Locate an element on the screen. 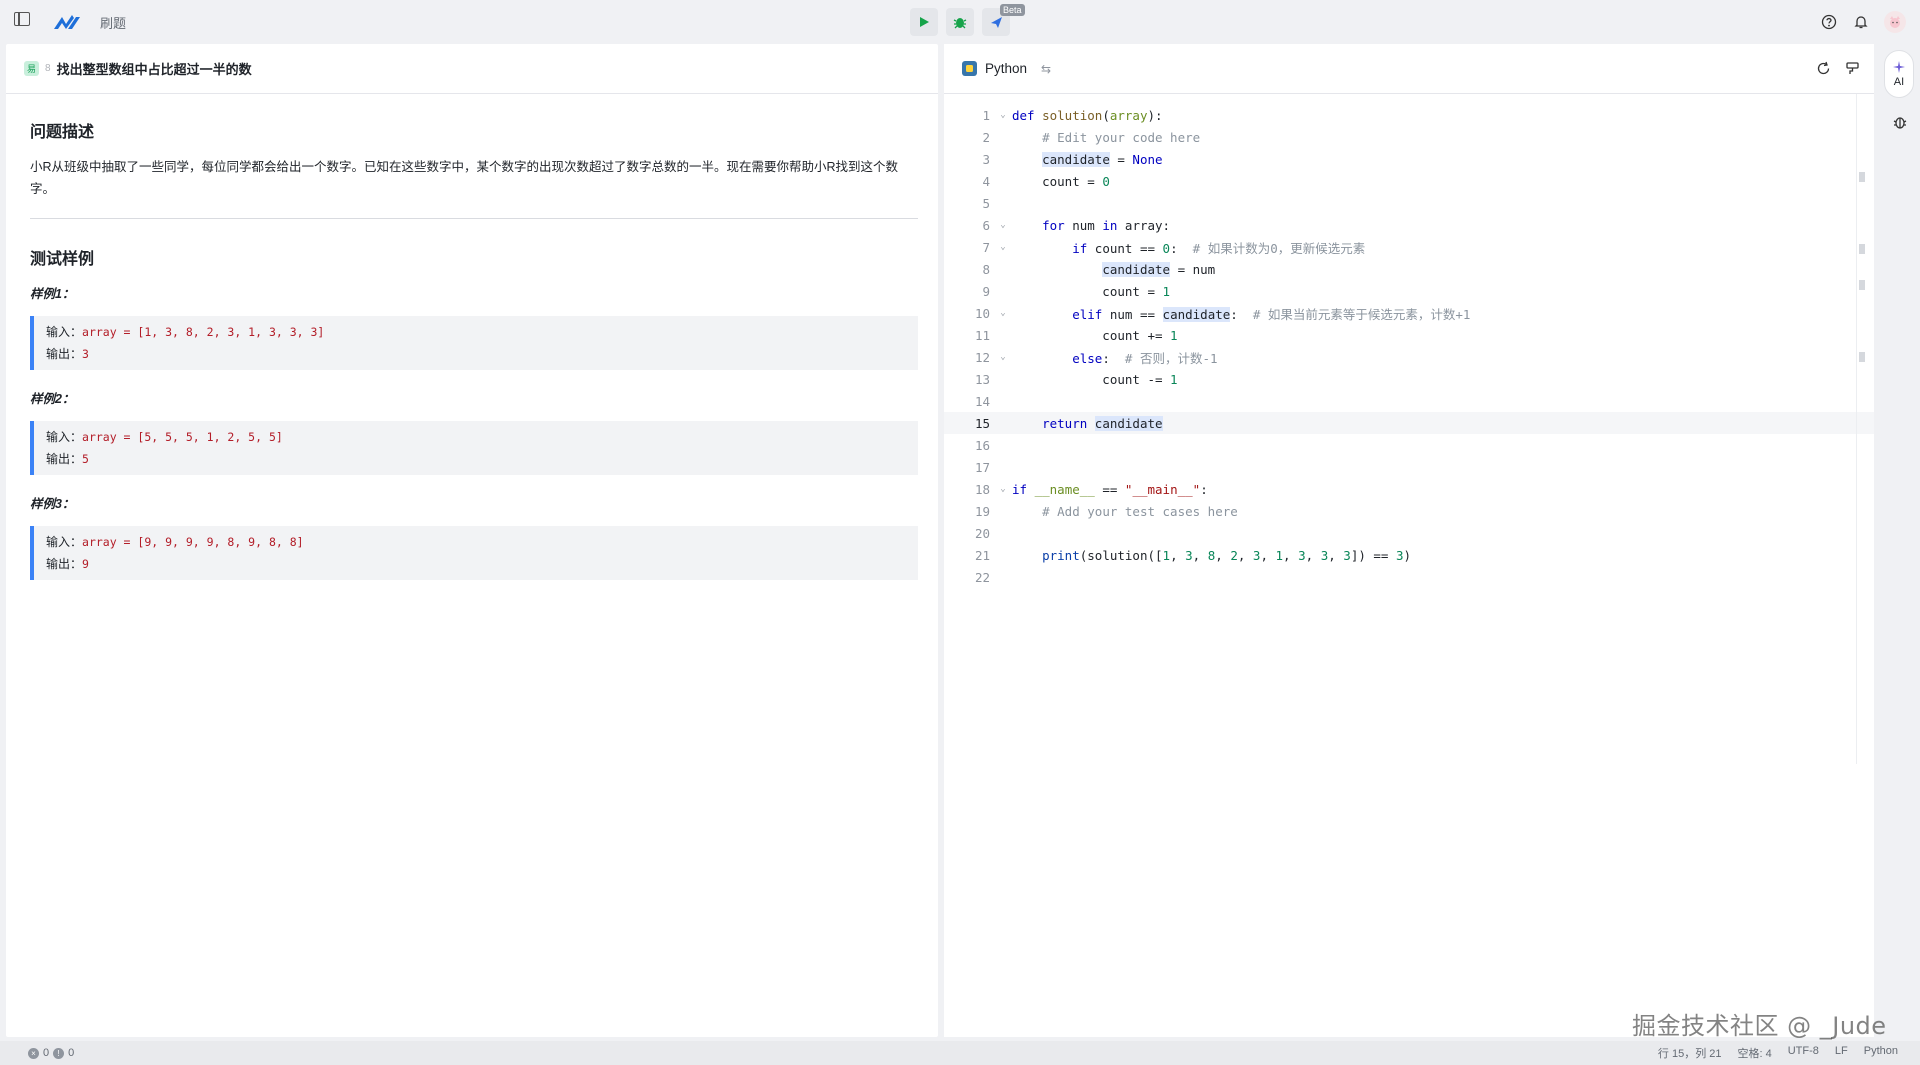 Image resolution: width=1920 pixels, height=1065 pixels. difficulty-badge: 易 is located at coordinates (31, 68).